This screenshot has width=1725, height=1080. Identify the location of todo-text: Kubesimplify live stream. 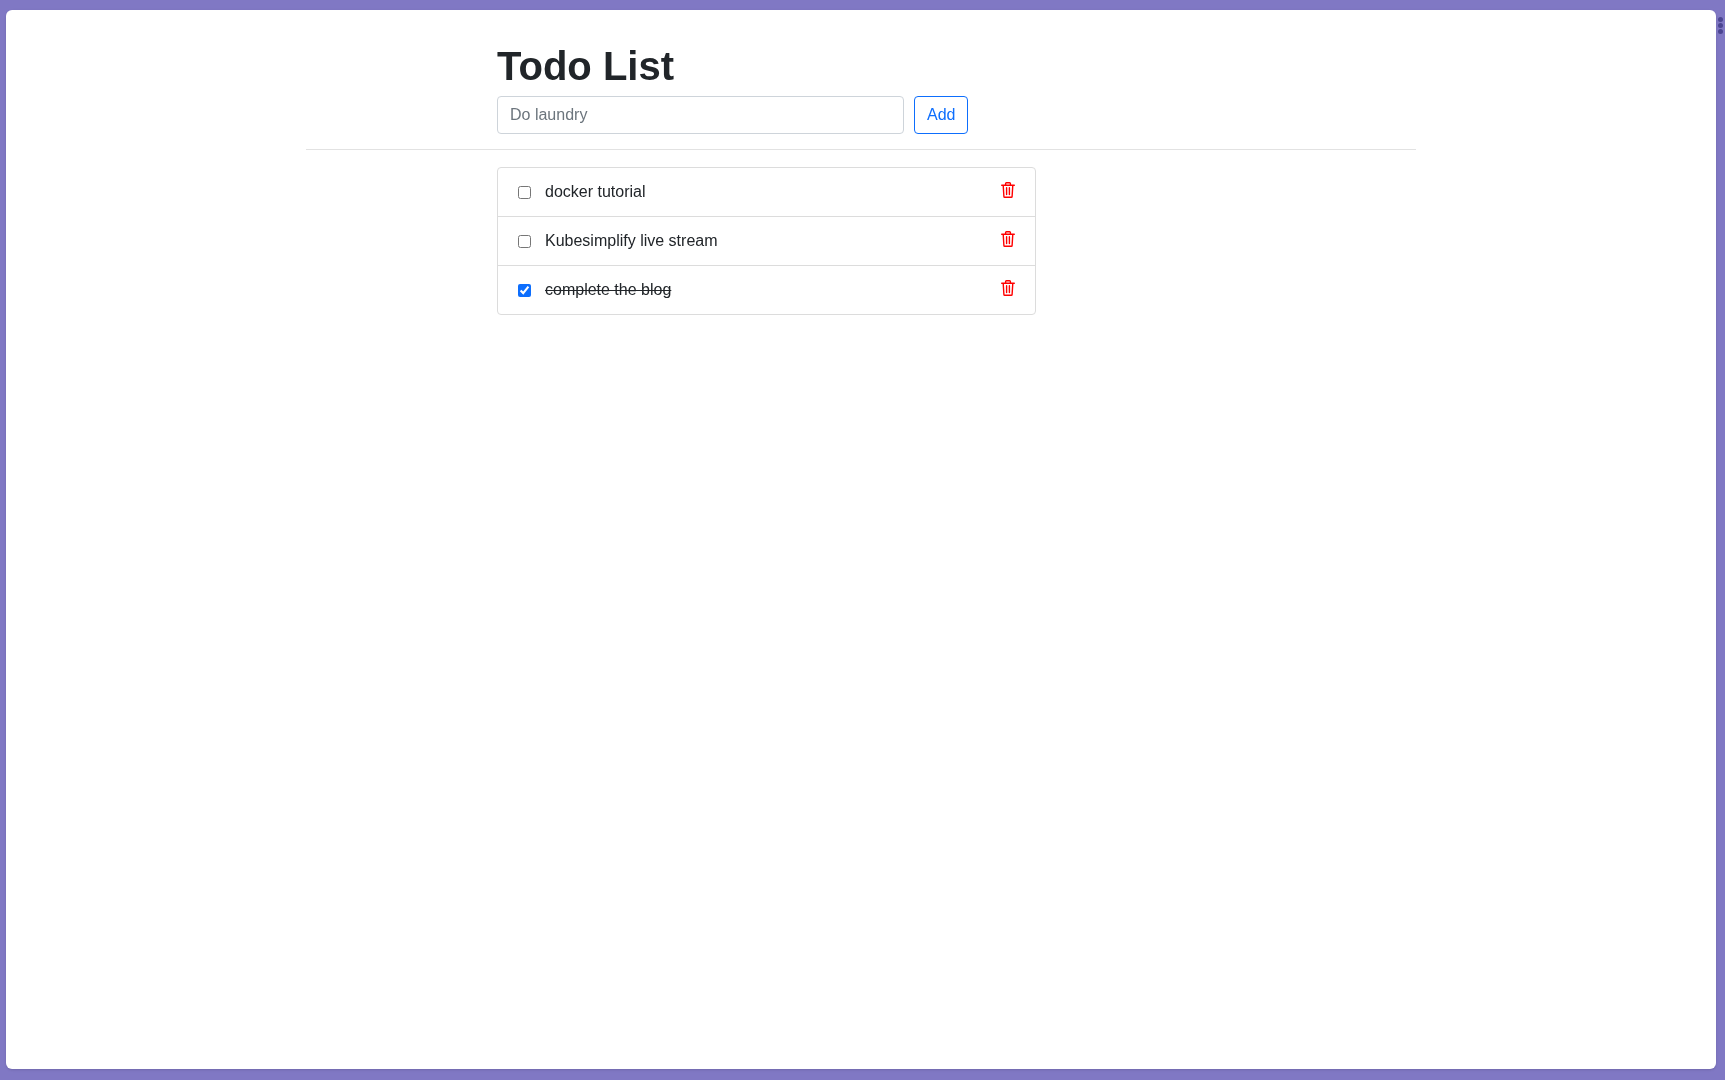
(631, 241).